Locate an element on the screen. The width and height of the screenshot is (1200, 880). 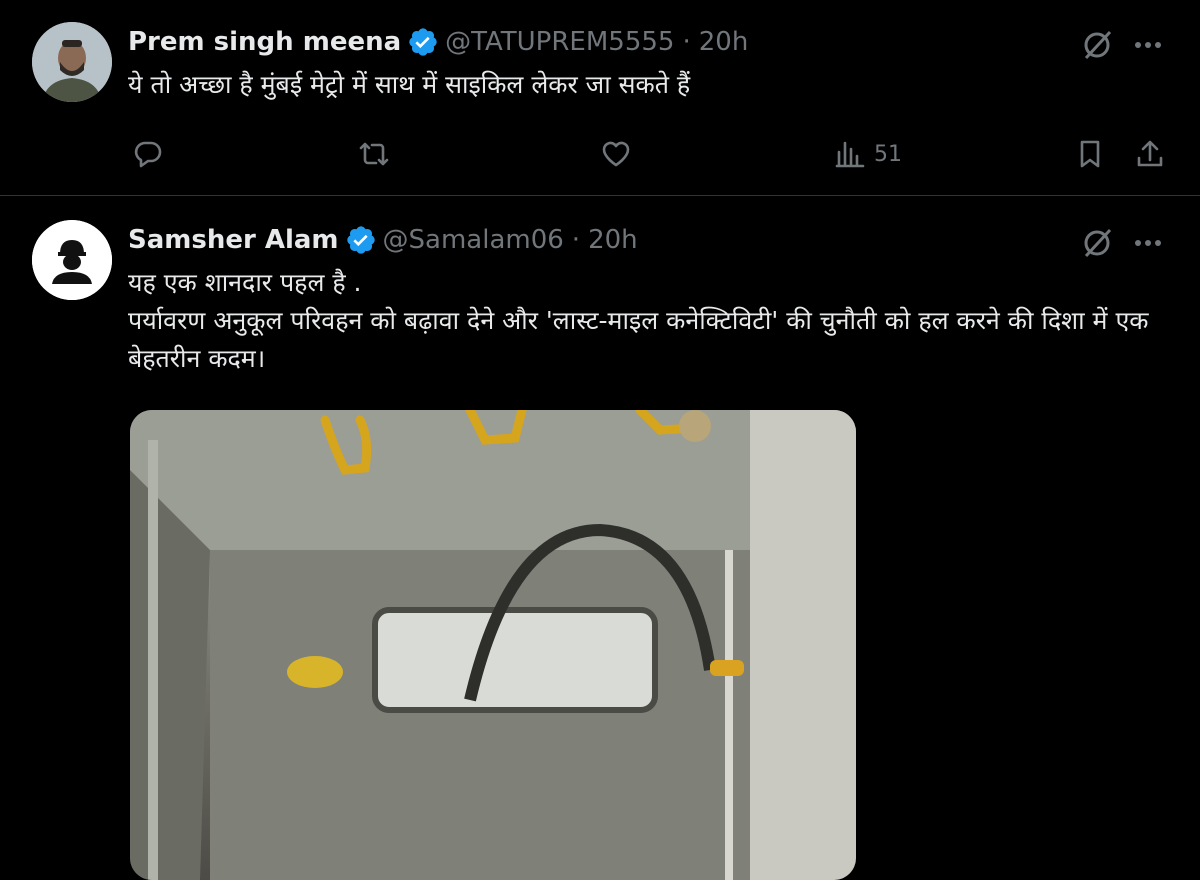
share-icon is located at coordinates (1150, 153).